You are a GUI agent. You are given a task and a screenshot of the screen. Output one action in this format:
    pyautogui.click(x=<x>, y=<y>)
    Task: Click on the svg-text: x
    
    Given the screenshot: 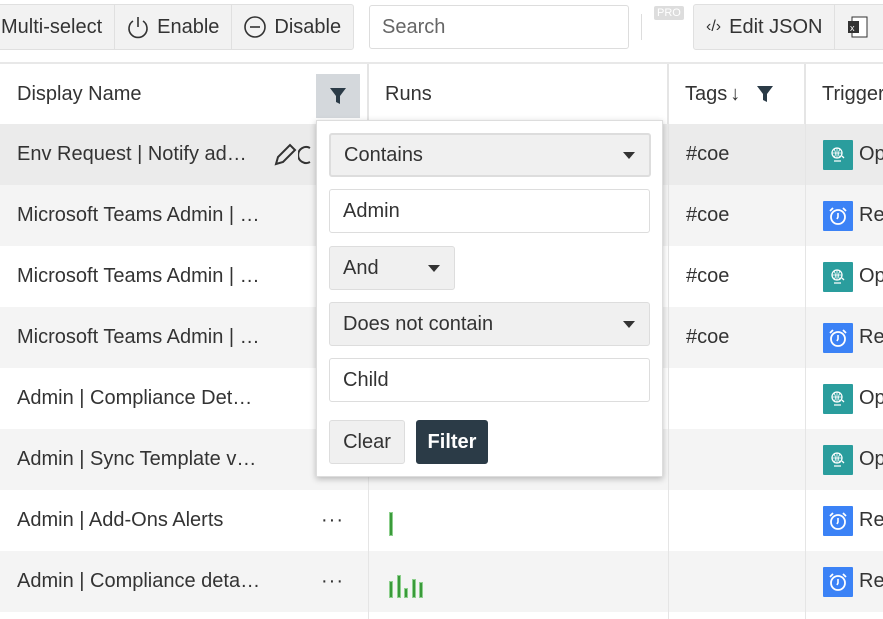 What is the action you would take?
    pyautogui.click(x=852, y=28)
    